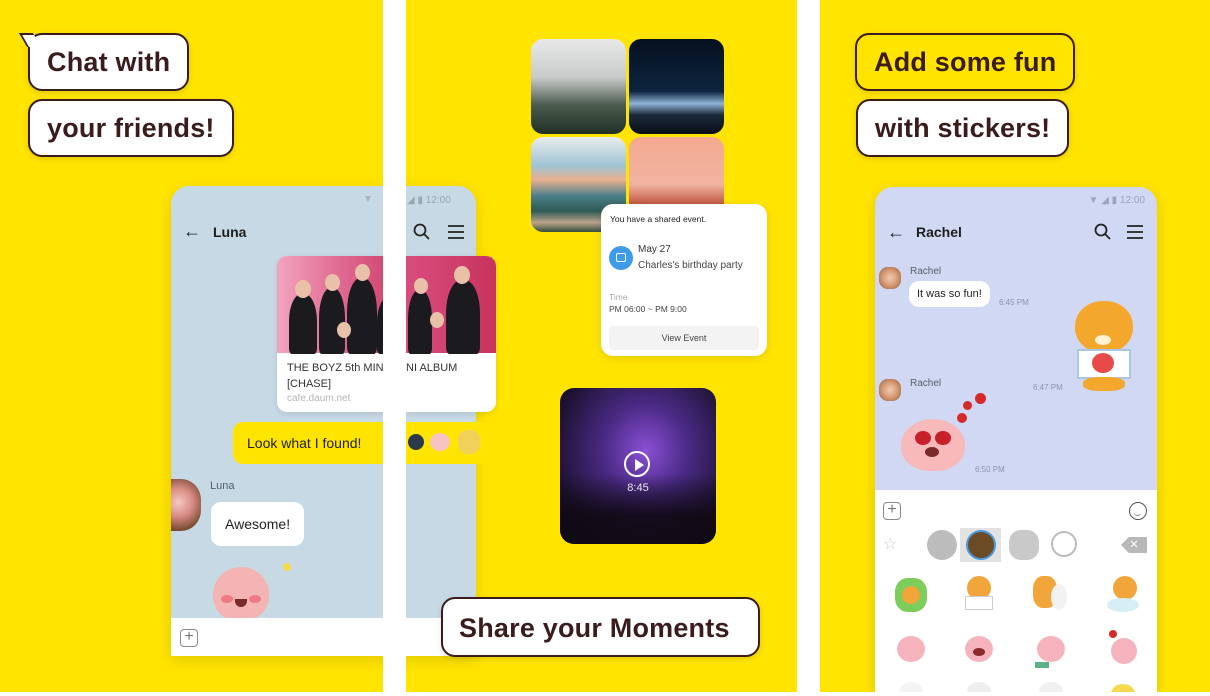 This screenshot has height=696, width=1210. I want to click on link-title: THE BOYZ 5th MIN [CHASE], so click(335, 376).